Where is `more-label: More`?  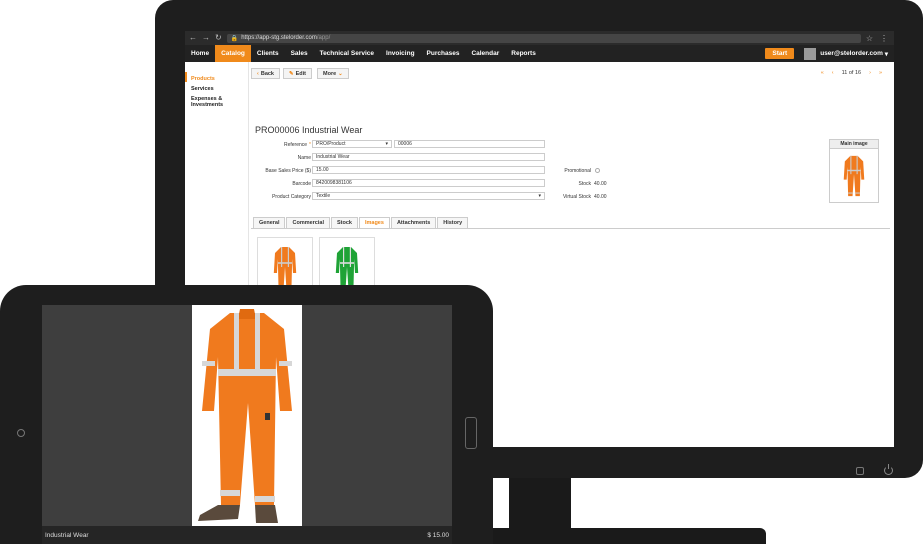 more-label: More is located at coordinates (330, 73).